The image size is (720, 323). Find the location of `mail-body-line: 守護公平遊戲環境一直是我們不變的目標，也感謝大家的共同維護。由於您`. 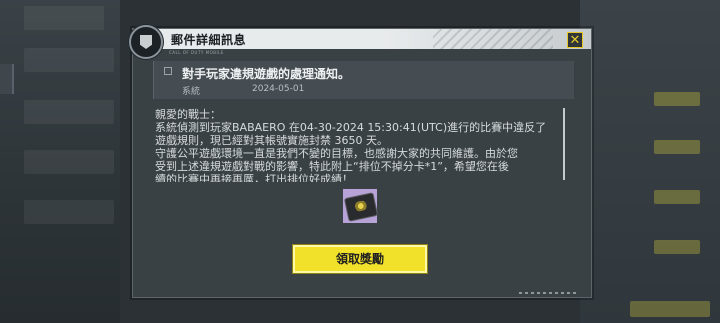

mail-body-line: 守護公平遊戲環境一直是我們不變的目標，也感謝大家的共同維護。由於您 is located at coordinates (336, 153).